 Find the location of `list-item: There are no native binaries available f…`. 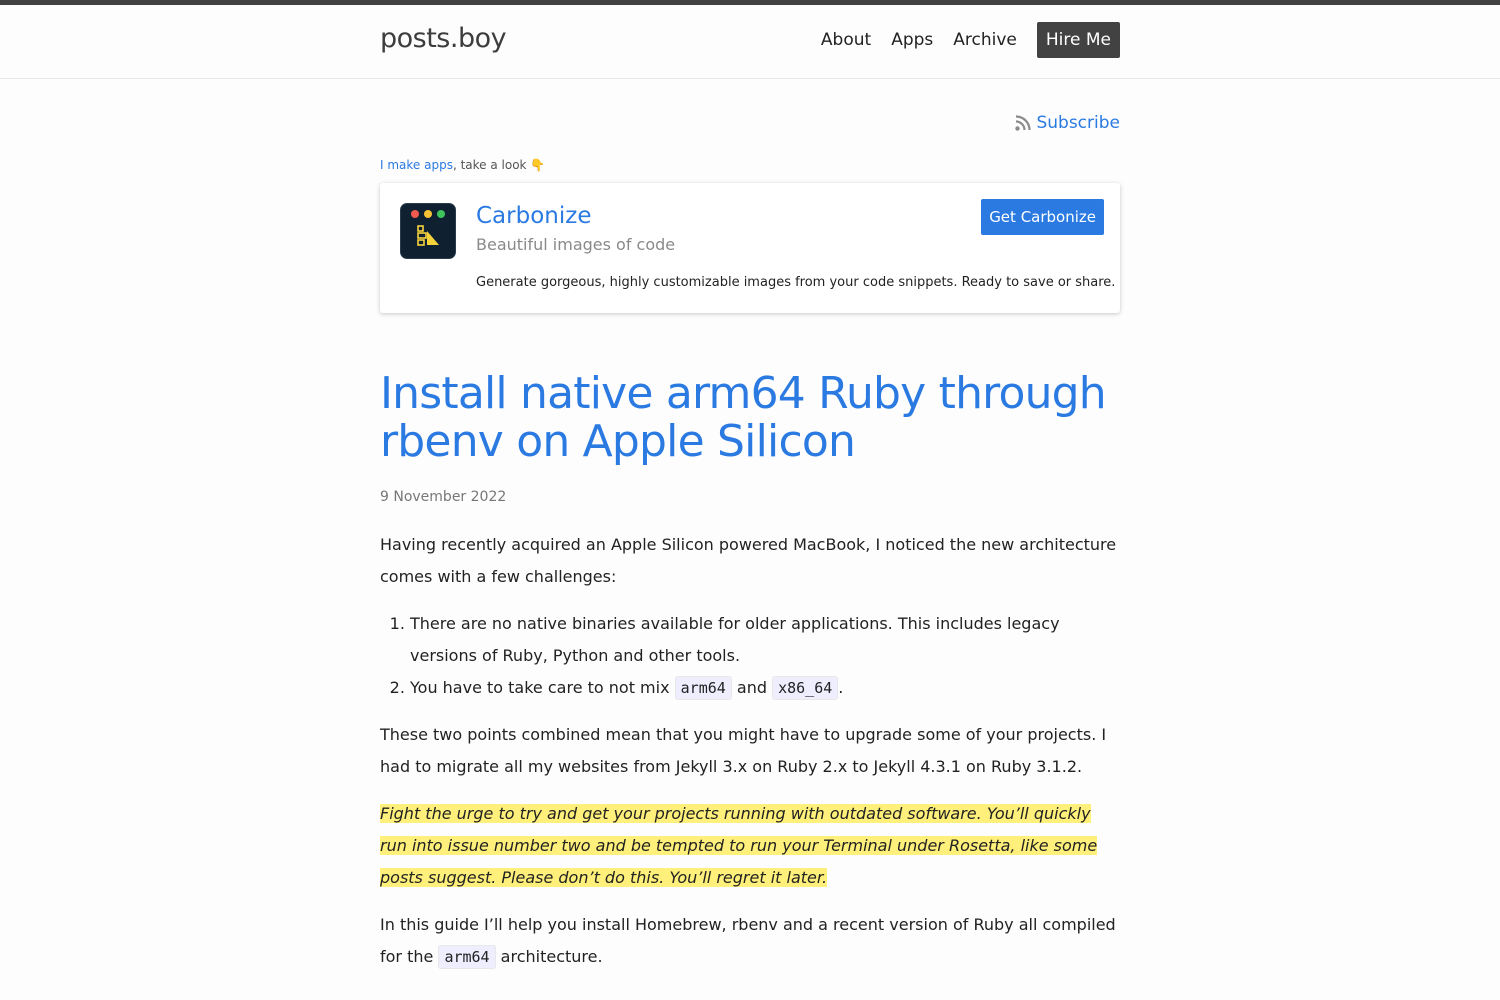

list-item: There are no native binaries available f… is located at coordinates (765, 640).